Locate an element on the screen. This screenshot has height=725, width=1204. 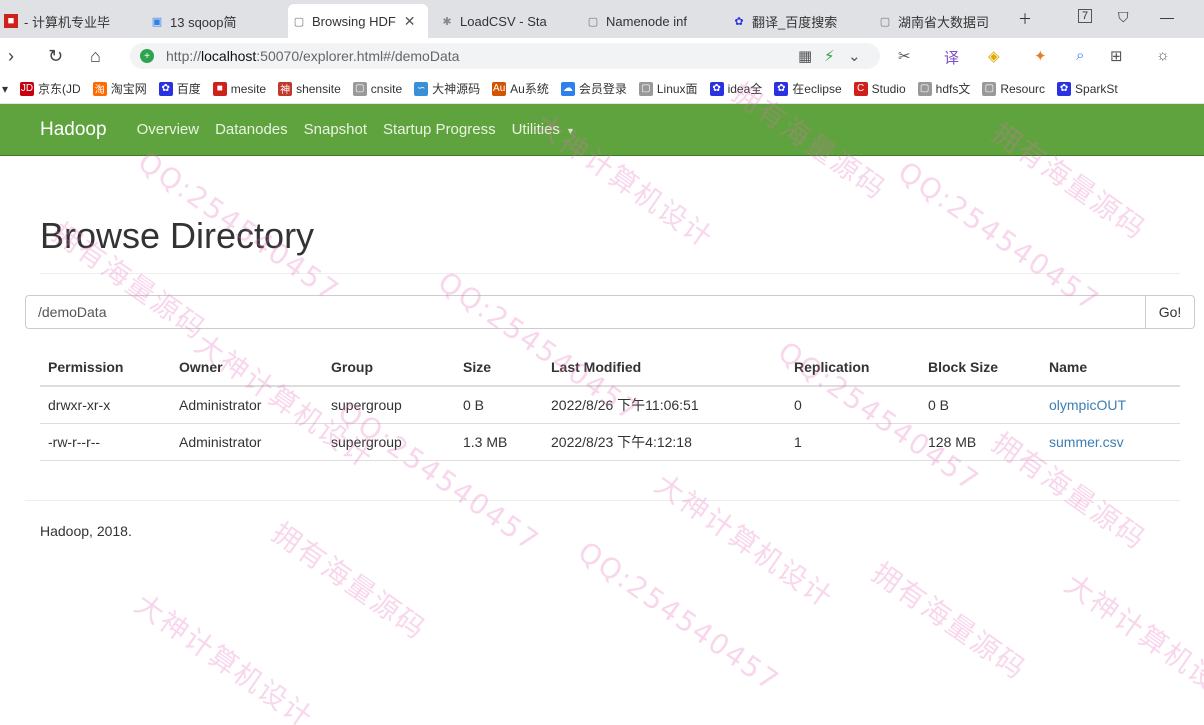
column-header: Permission is located at coordinates (105, 367).